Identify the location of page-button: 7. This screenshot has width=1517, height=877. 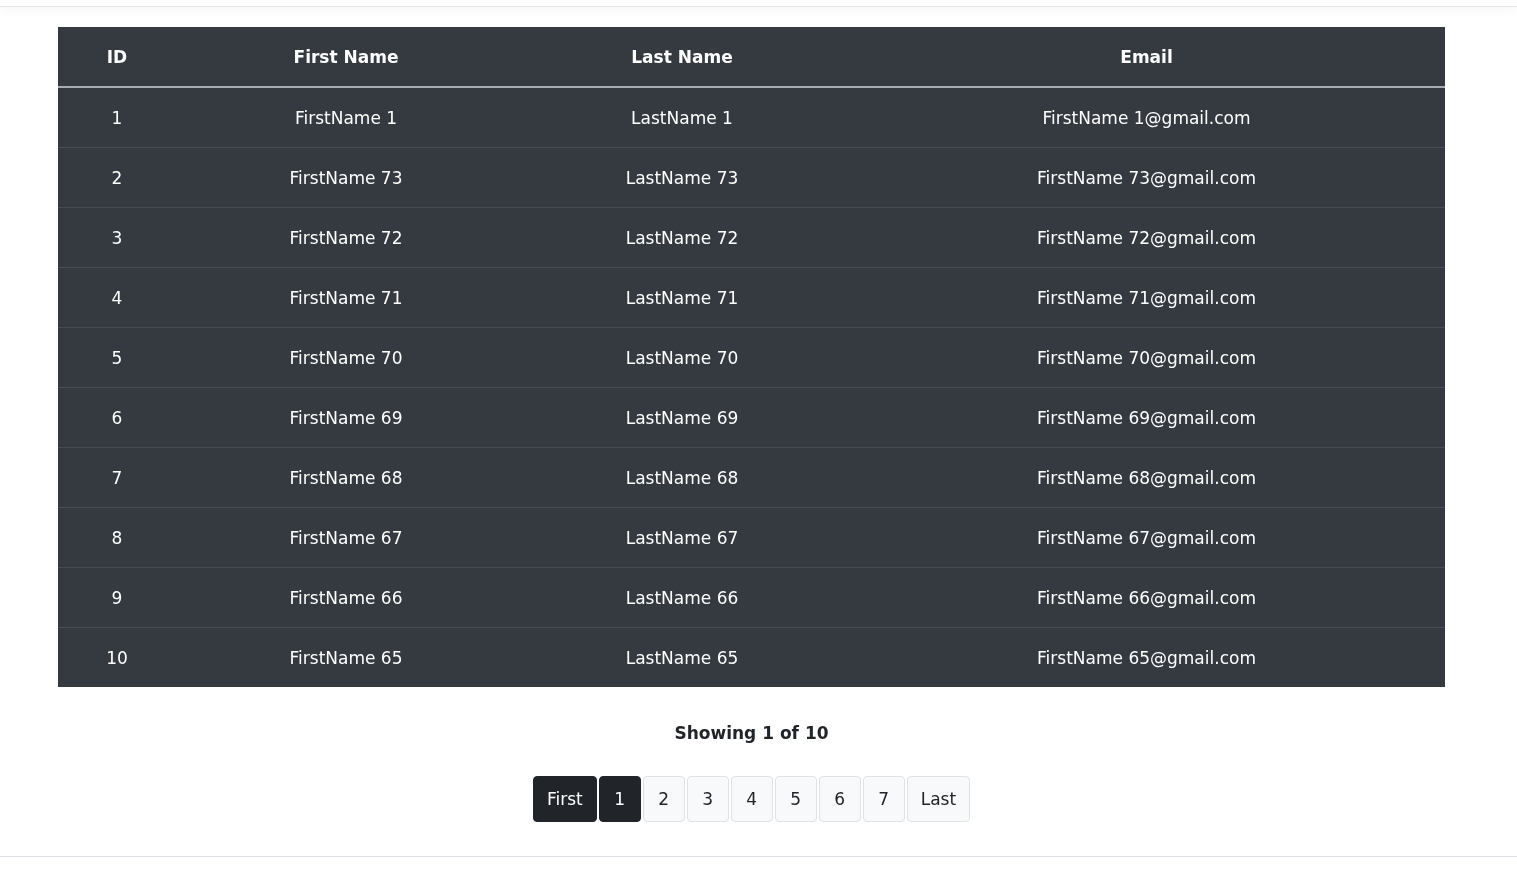
(883, 799).